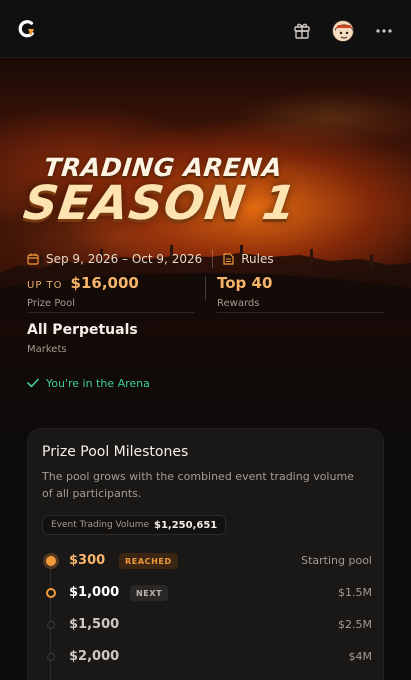 This screenshot has width=411, height=680. What do you see at coordinates (27, 29) in the screenshot?
I see `app-logo-icon` at bounding box center [27, 29].